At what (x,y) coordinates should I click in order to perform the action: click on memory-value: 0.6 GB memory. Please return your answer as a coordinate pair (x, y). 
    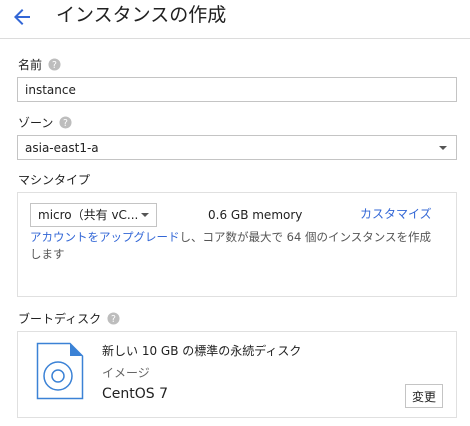
    Looking at the image, I should click on (255, 215).